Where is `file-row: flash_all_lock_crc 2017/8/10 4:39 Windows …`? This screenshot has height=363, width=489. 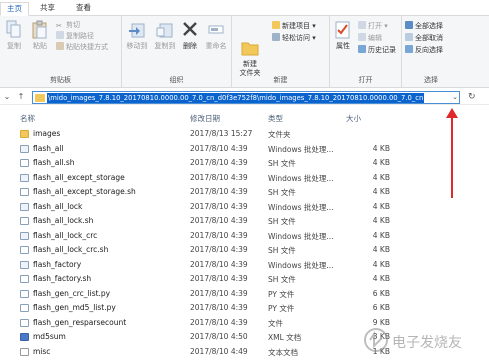
file-row: flash_all_lock_crc 2017/8/10 4:39 Windows … is located at coordinates (244, 236).